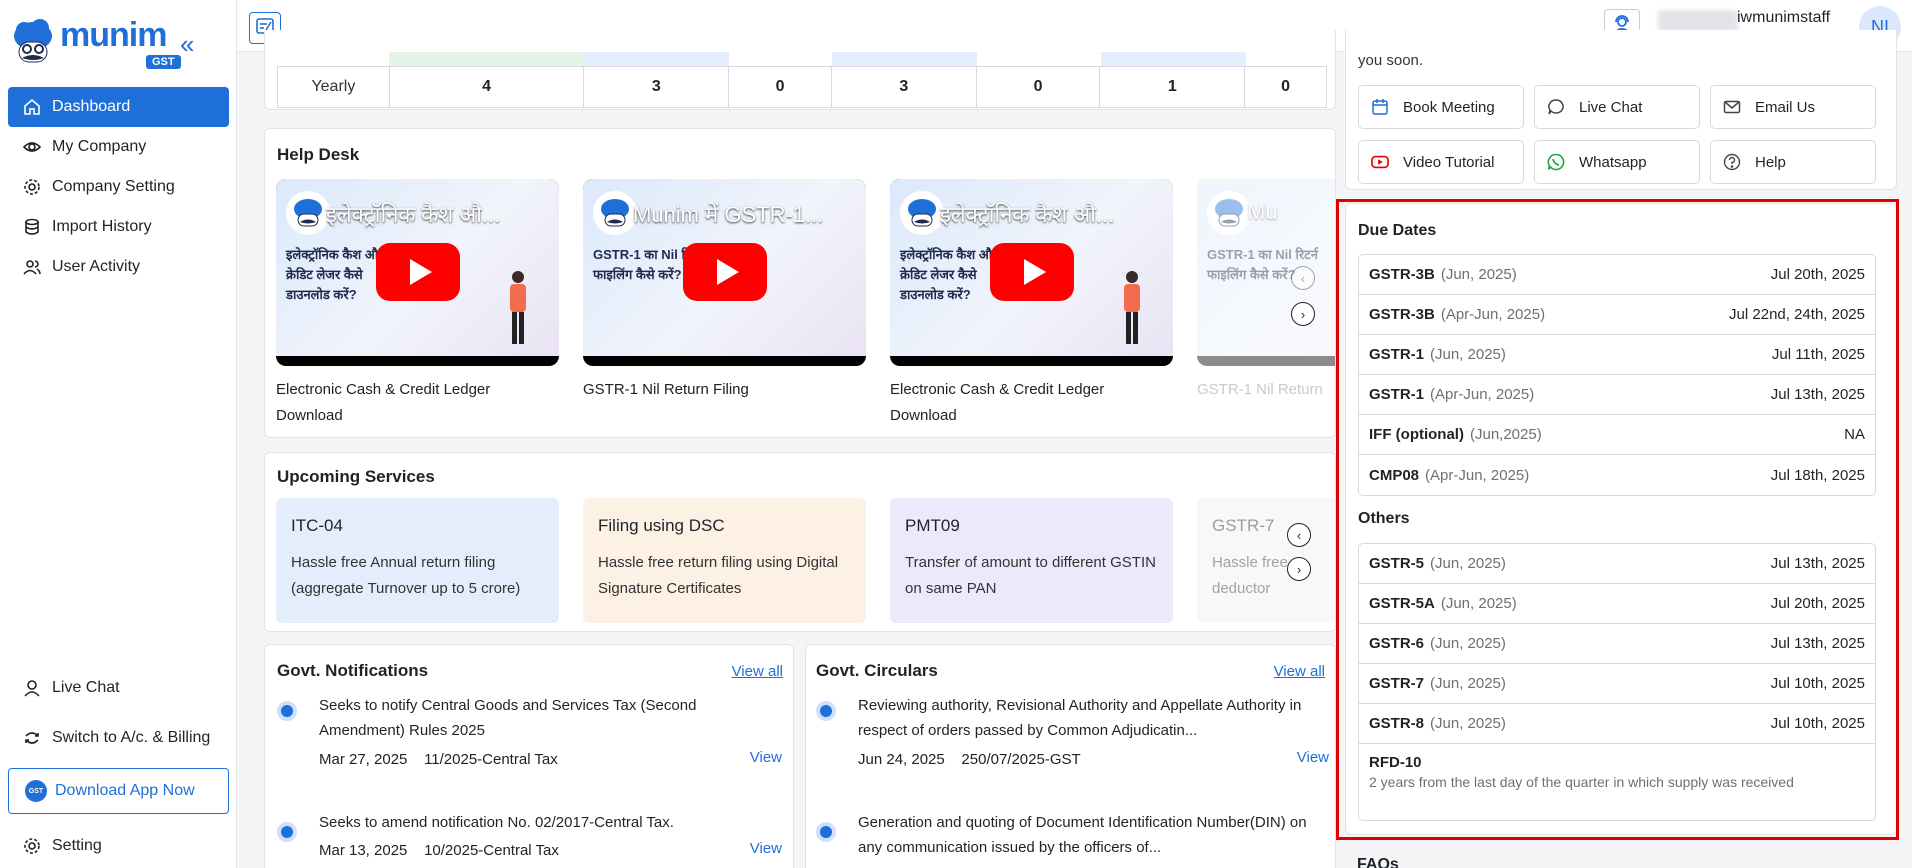 This screenshot has width=1912, height=868. Describe the element at coordinates (1793, 107) in the screenshot. I see `email-us-button: Email Us` at that location.